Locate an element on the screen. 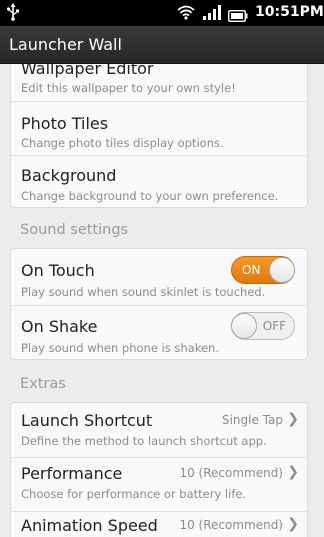  on-touch-toggle: ON is located at coordinates (263, 270).